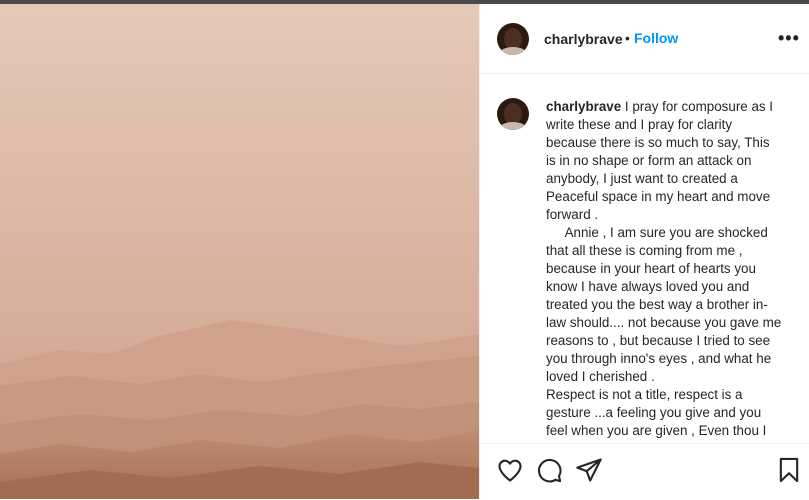  I want to click on share-icon, so click(589, 470).